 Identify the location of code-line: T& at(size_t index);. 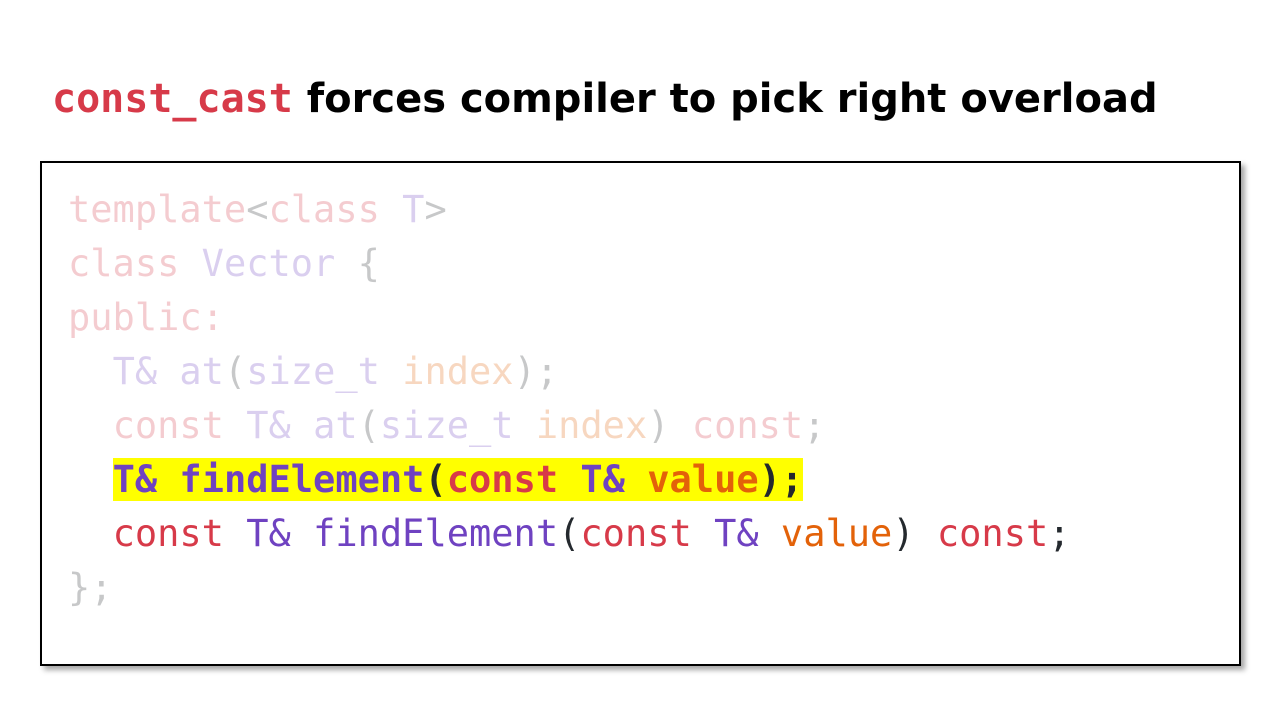
(569, 372).